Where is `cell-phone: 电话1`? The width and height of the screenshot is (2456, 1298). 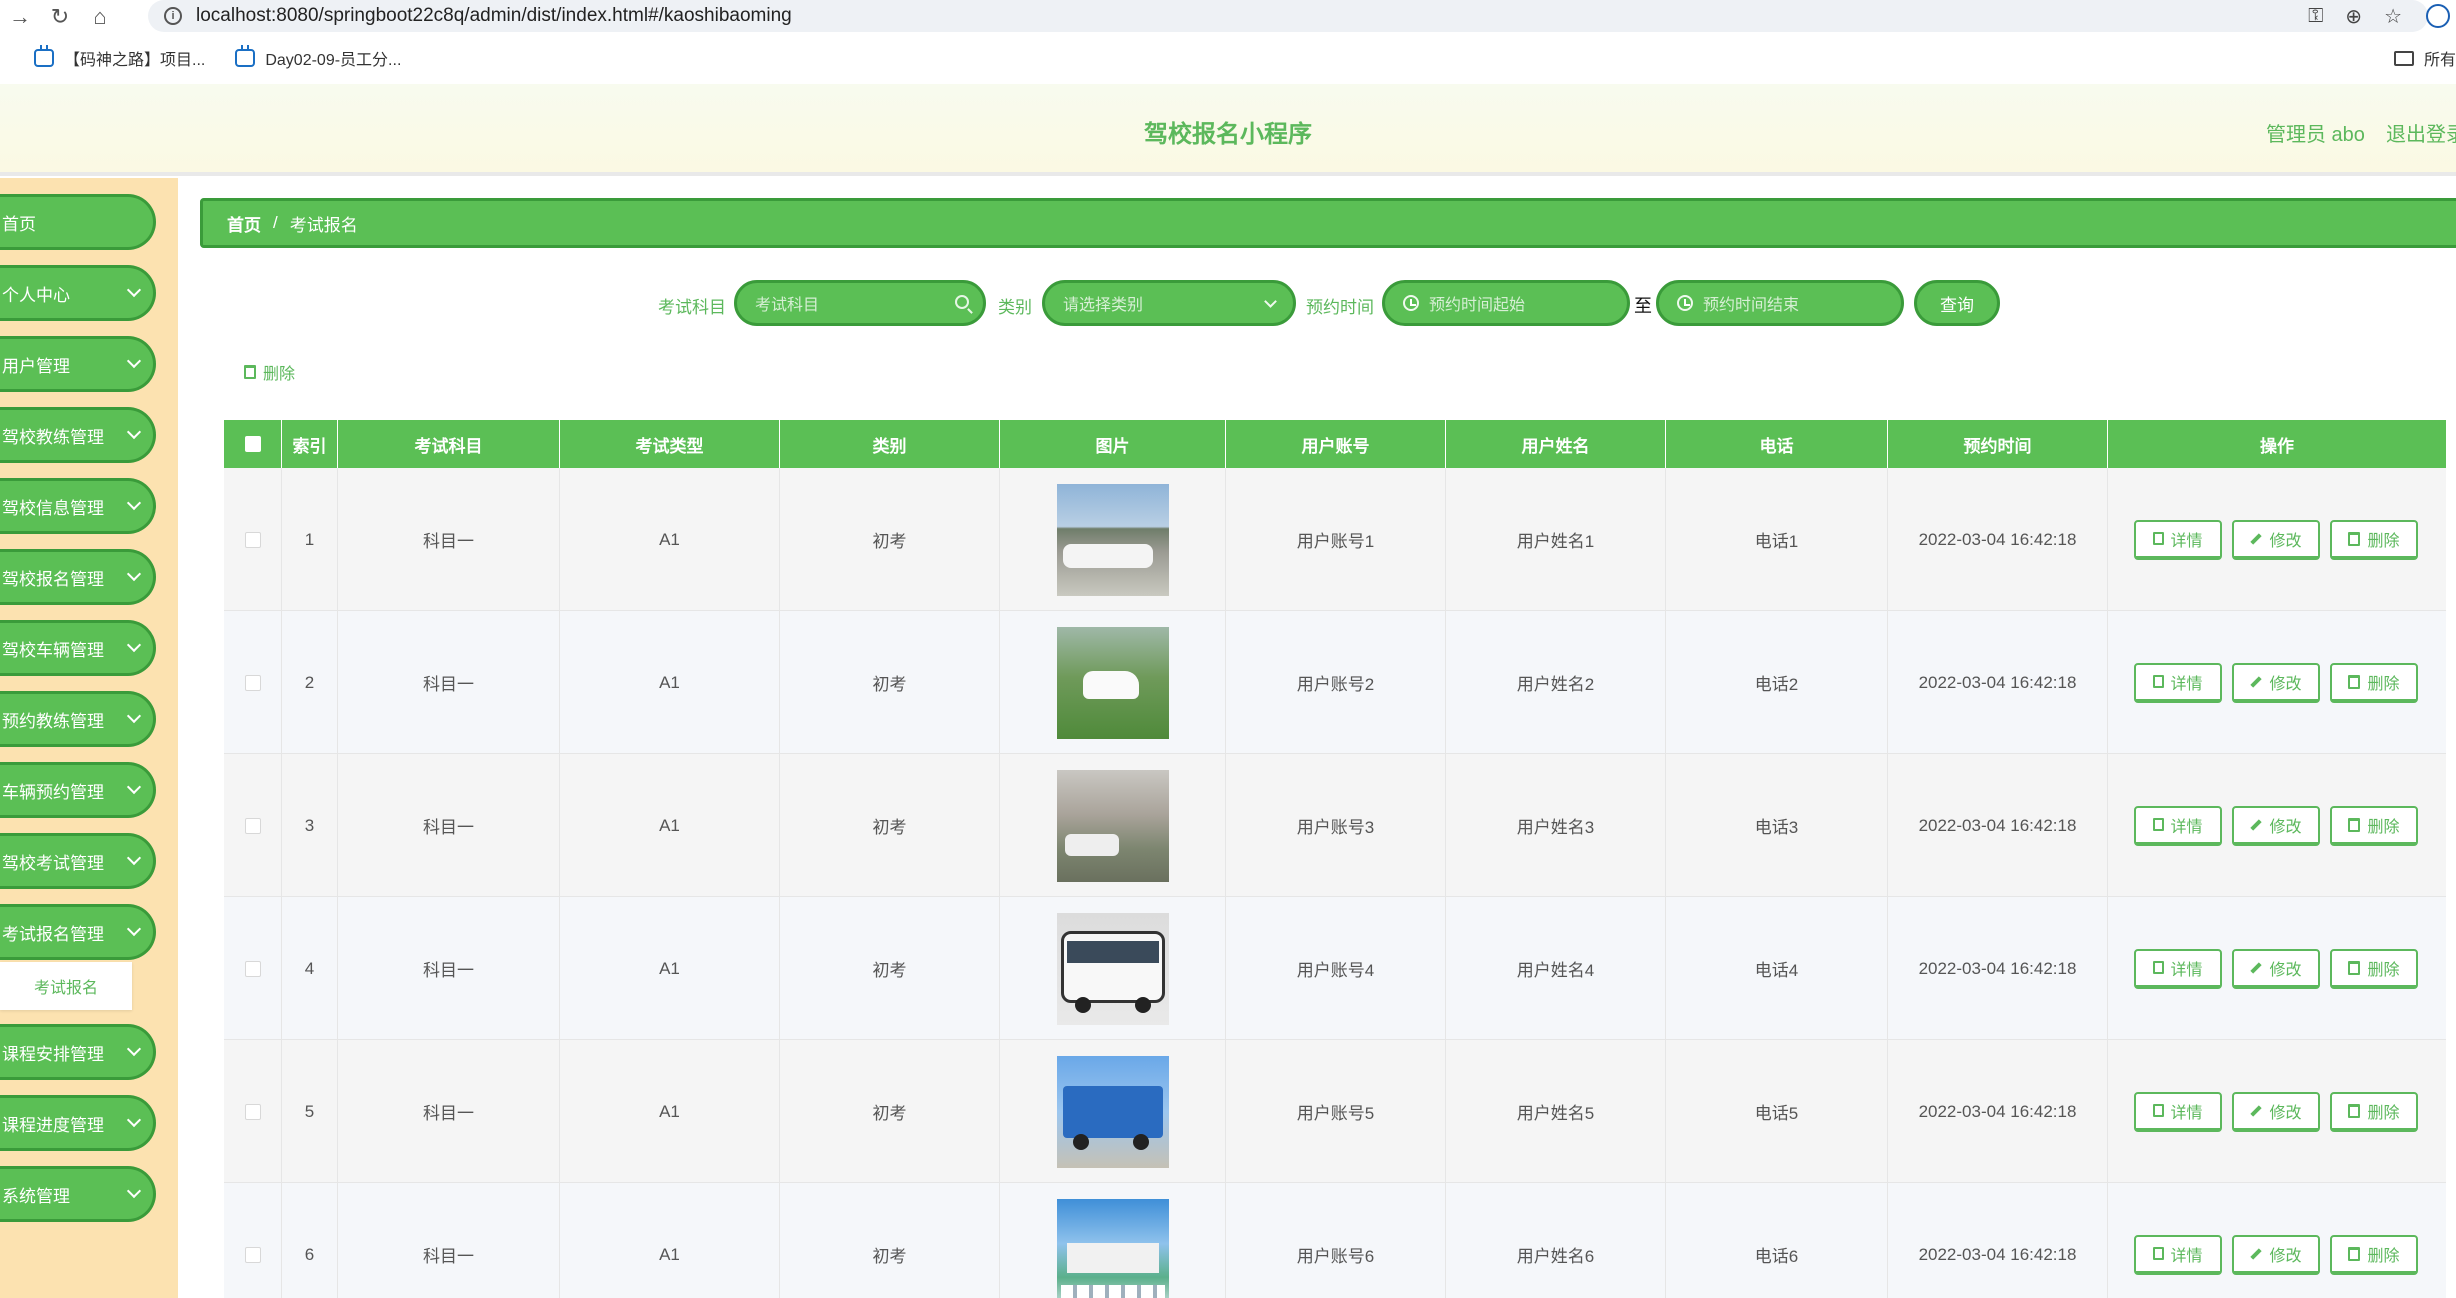 cell-phone: 电话1 is located at coordinates (1777, 539).